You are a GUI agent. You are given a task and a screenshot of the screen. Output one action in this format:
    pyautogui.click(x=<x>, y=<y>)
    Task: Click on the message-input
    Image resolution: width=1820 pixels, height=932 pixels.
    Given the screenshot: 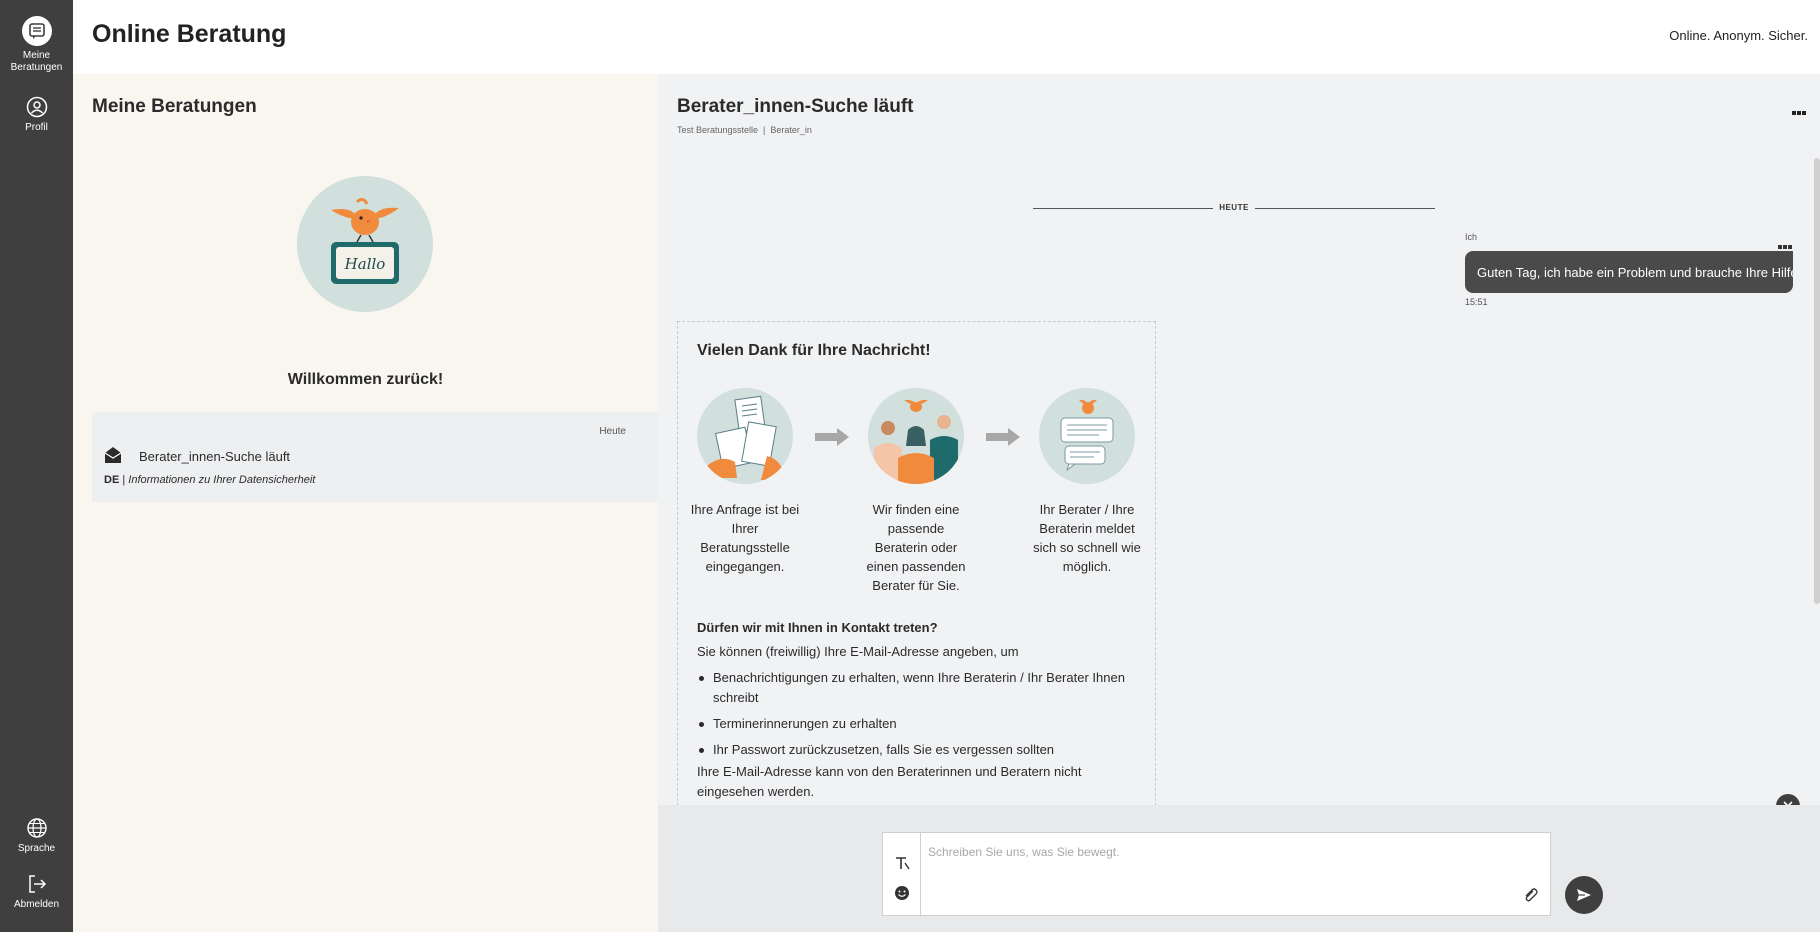 What is the action you would take?
    pyautogui.click(x=1221, y=874)
    